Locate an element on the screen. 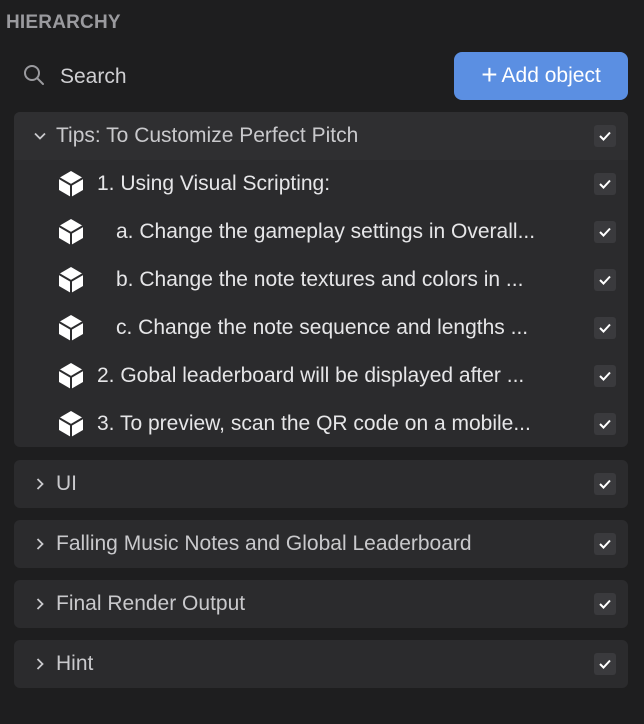  group-header-tips: Tips: To Customize Perfect Pitch is located at coordinates (321, 136).